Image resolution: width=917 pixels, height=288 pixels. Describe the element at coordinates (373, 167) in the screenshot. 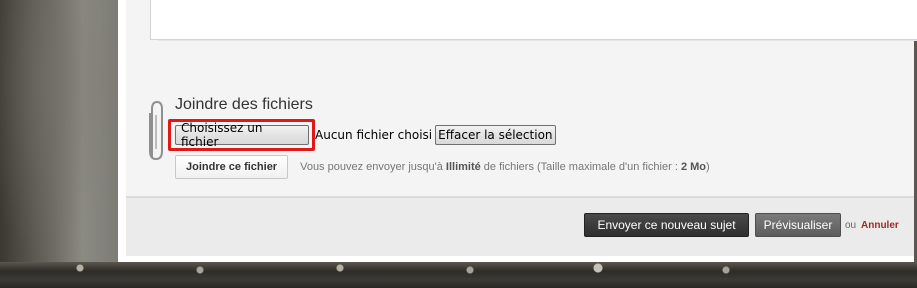

I see `hint-text-before: Vous pouvez envoyer jusqu'à` at that location.